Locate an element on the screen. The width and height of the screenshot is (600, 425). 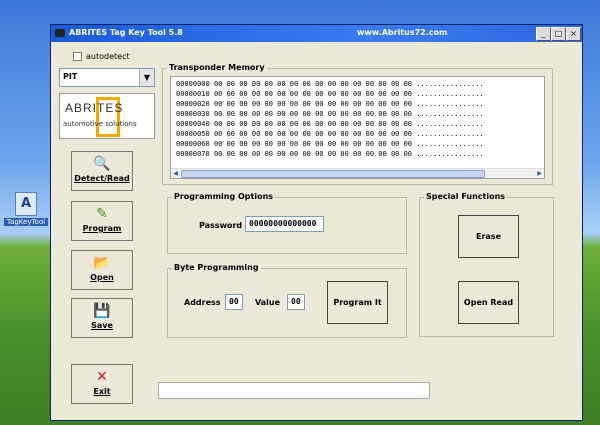
open-button: 📂 Open is located at coordinates (102, 270).